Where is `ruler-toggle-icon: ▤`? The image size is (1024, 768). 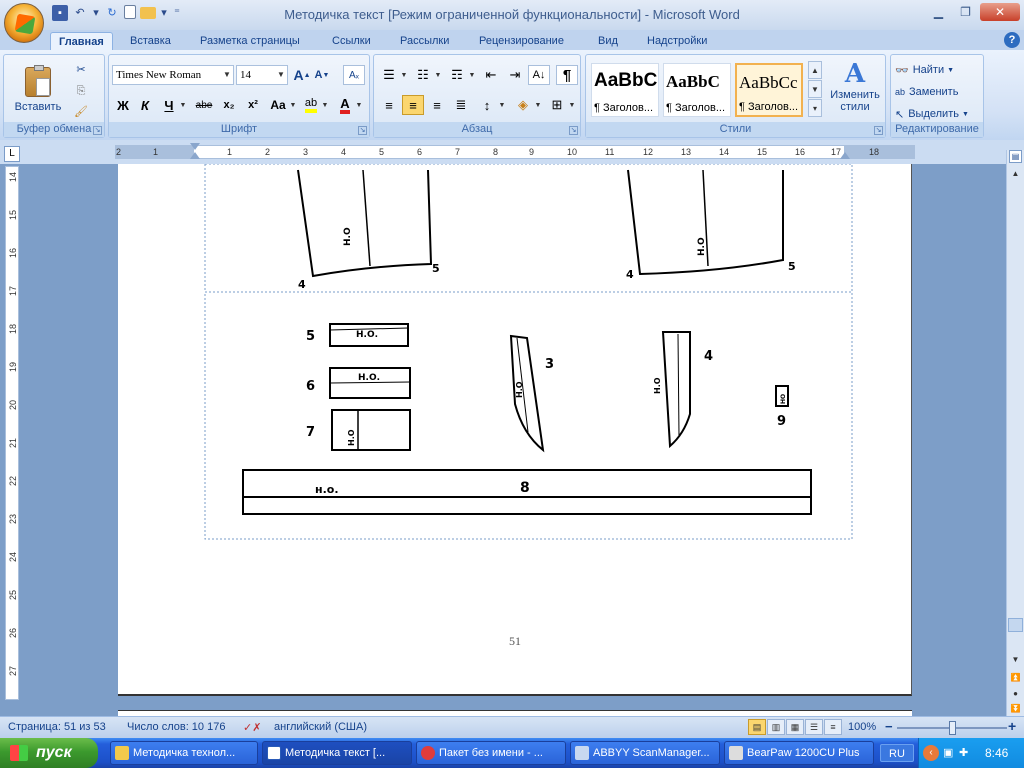
ruler-toggle-icon: ▤ is located at coordinates (1015, 156).